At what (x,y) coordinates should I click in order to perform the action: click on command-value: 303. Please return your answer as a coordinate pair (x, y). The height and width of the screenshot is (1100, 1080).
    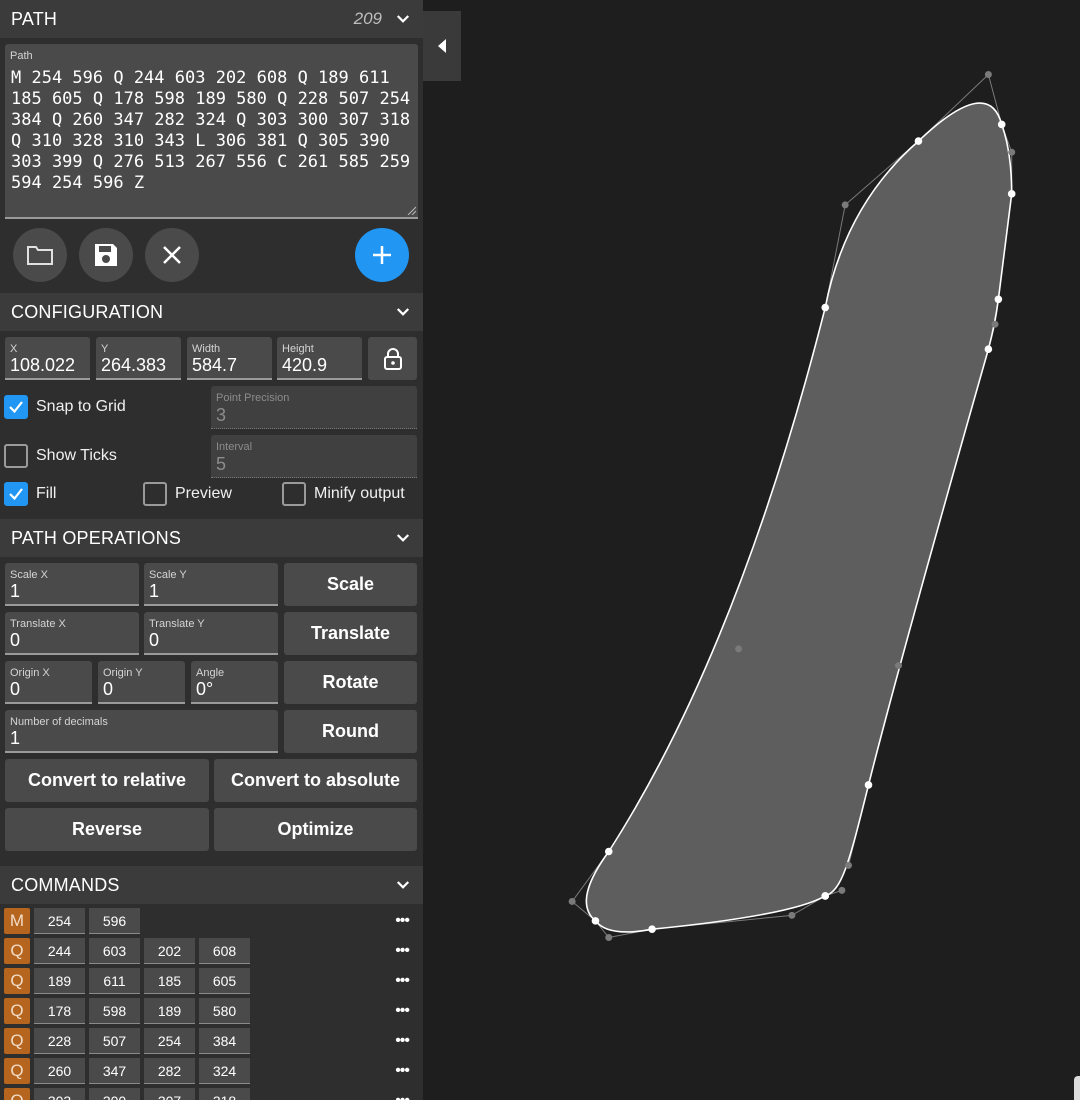
    Looking at the image, I should click on (59, 1094).